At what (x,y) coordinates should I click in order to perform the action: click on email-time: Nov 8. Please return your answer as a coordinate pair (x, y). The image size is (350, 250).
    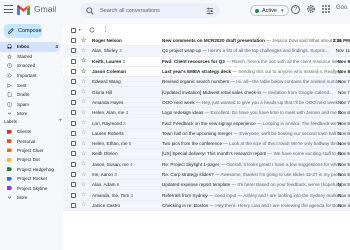
    Looking at the image, I should click on (343, 72).